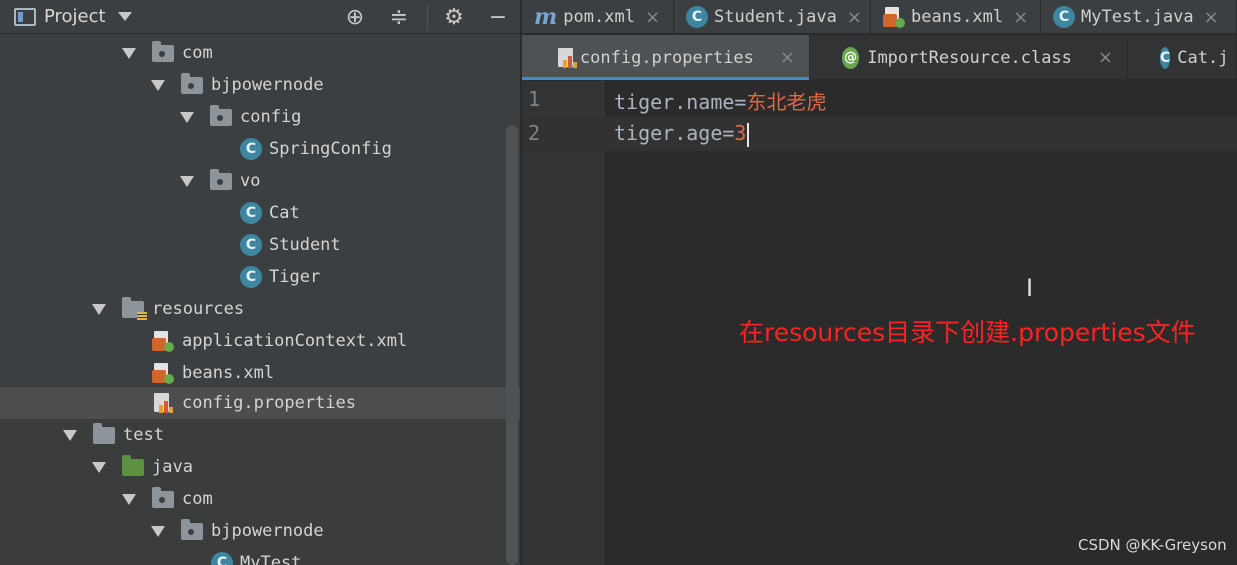 The height and width of the screenshot is (565, 1237). What do you see at coordinates (967, 332) in the screenshot?
I see `annotation-text: 在resources目录下创建.properties文件` at bounding box center [967, 332].